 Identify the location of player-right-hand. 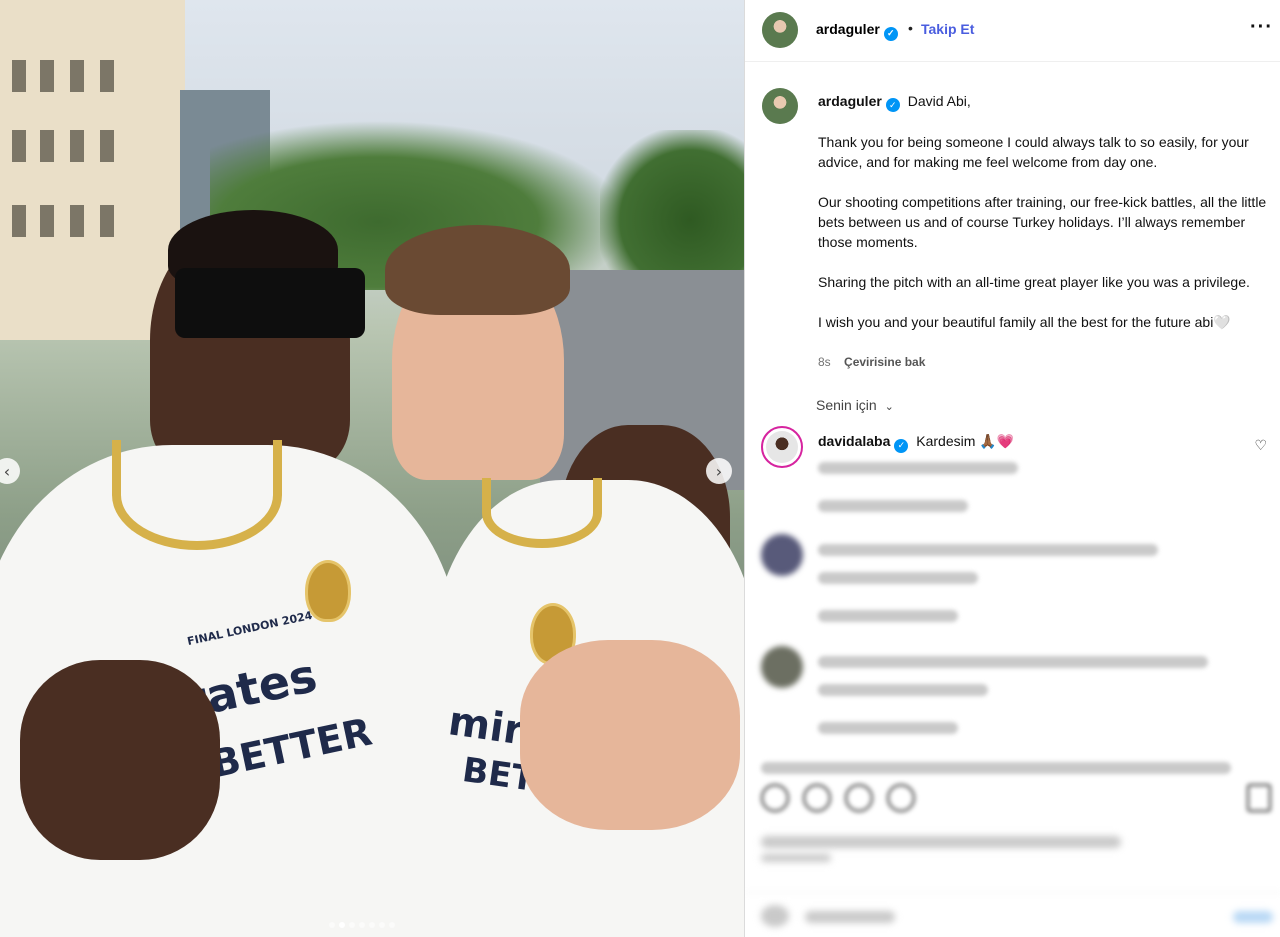
(630, 735).